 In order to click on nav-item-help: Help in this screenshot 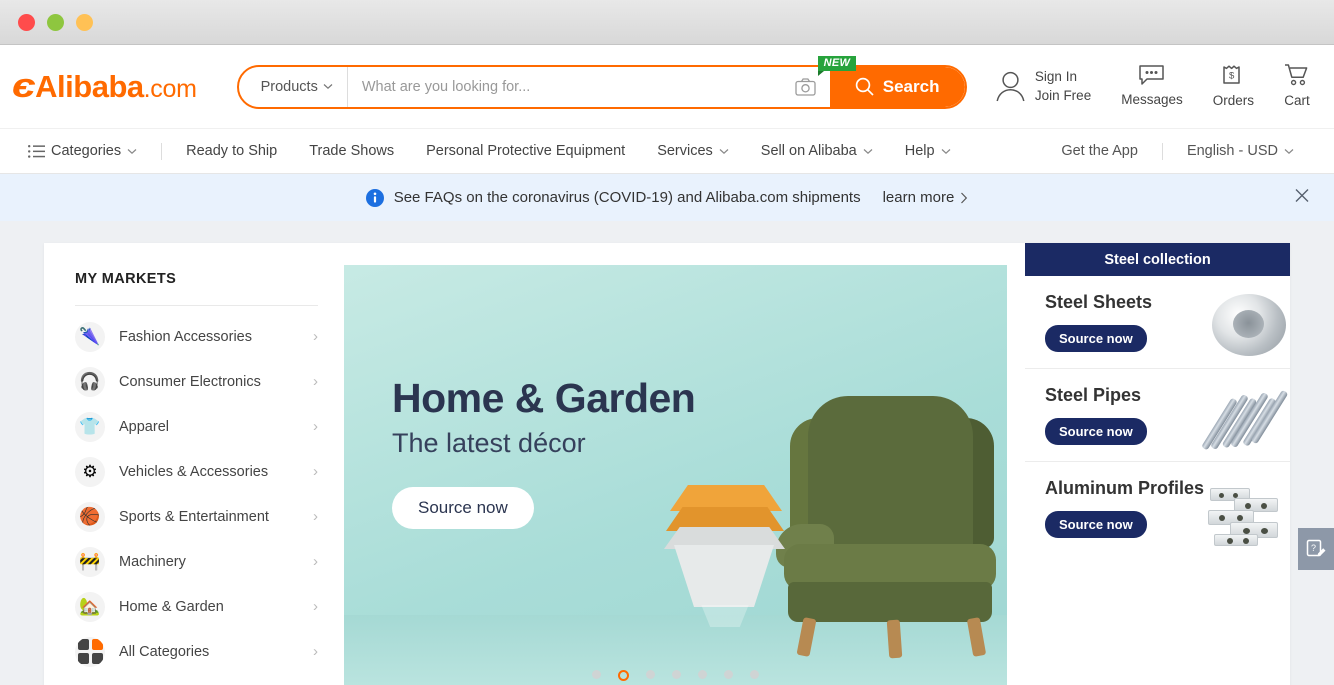, I will do `click(928, 151)`.